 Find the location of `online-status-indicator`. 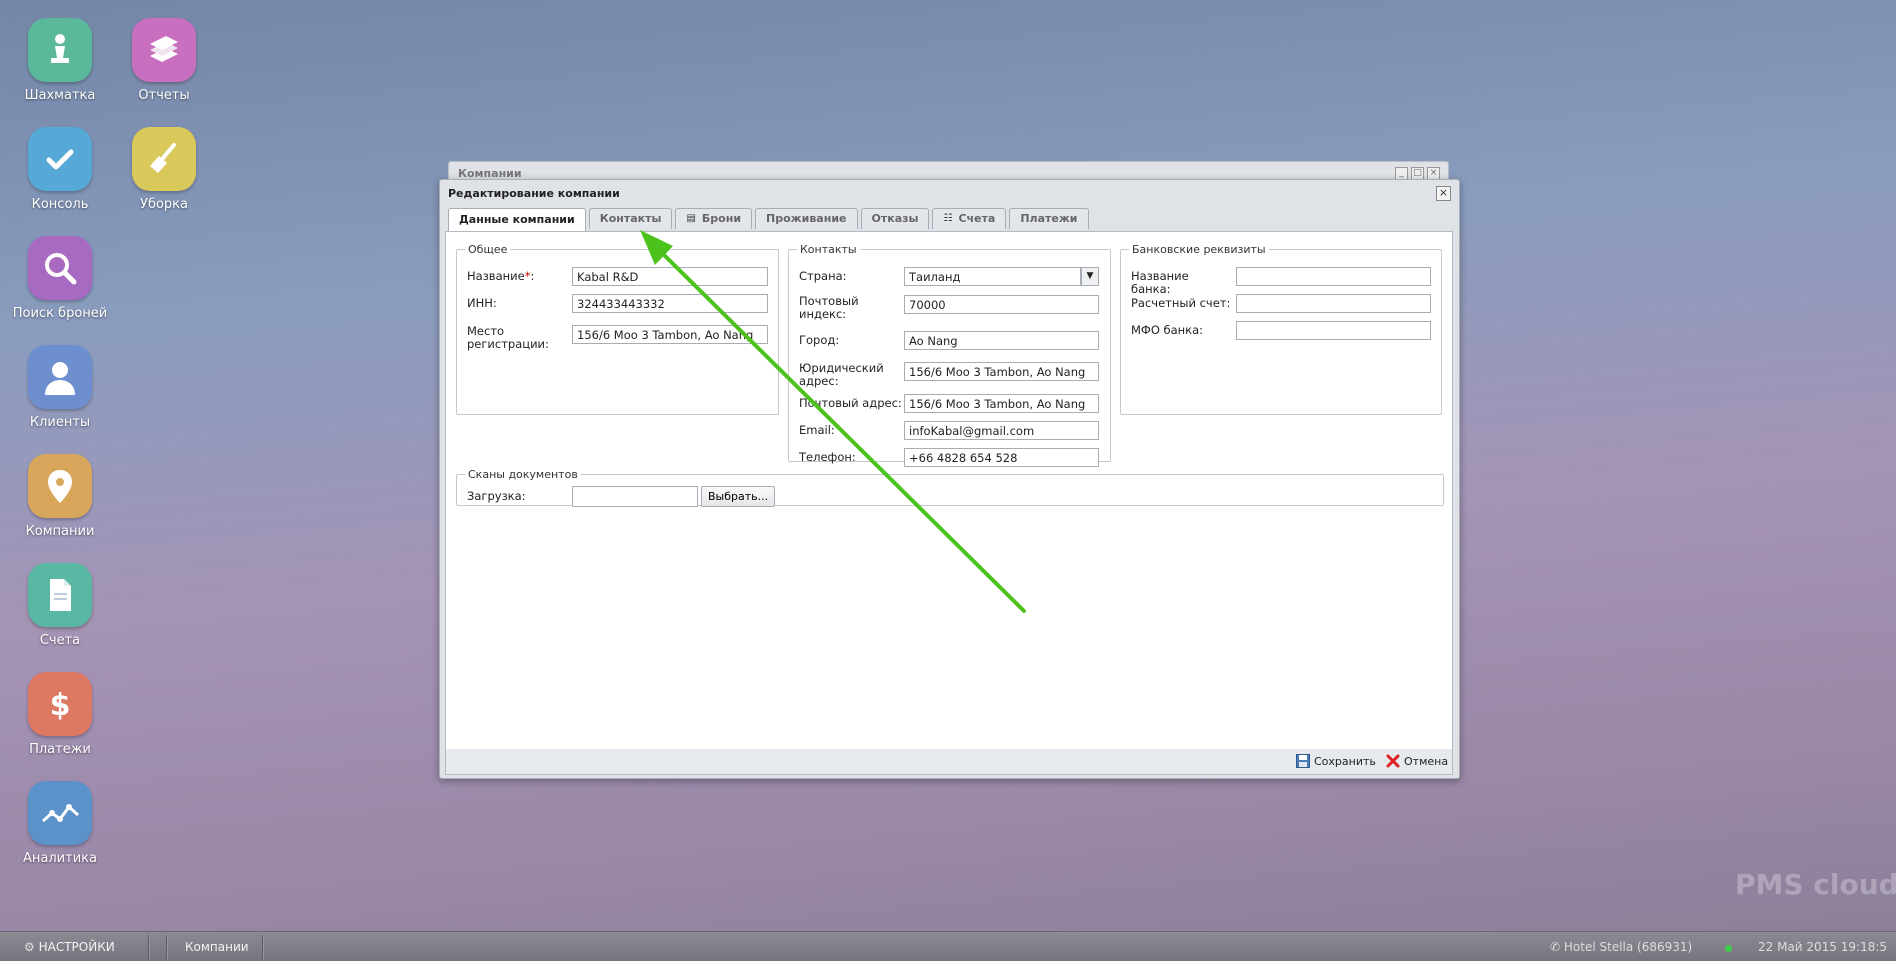

online-status-indicator is located at coordinates (1728, 948).